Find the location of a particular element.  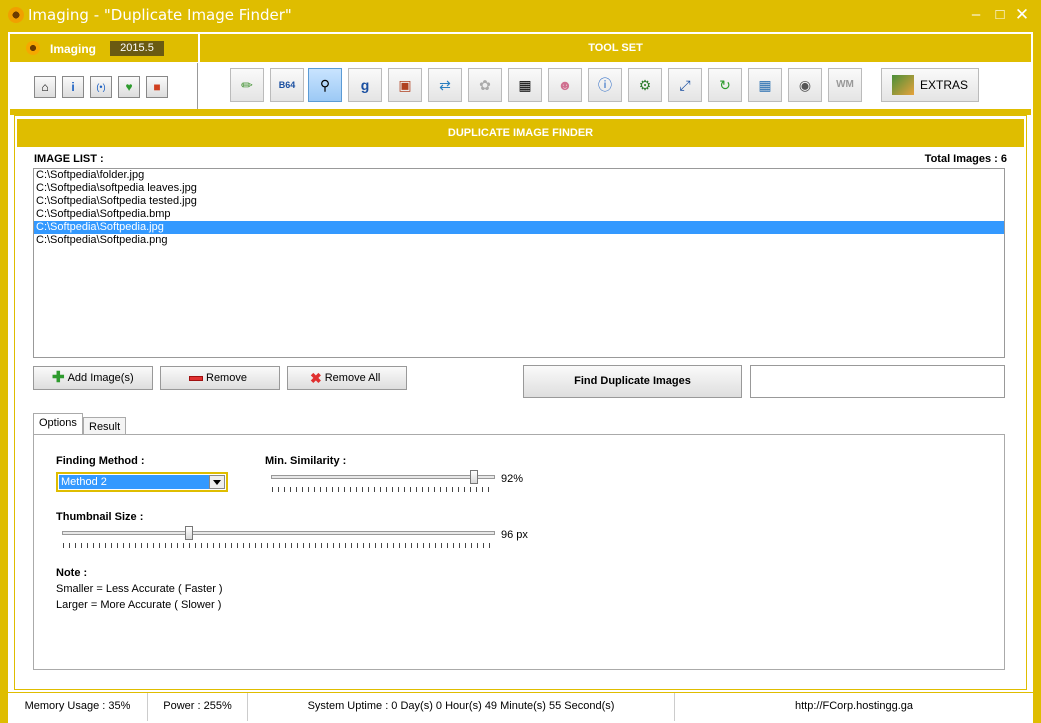

find-duplicates-button: Find Duplicate Images is located at coordinates (632, 381).